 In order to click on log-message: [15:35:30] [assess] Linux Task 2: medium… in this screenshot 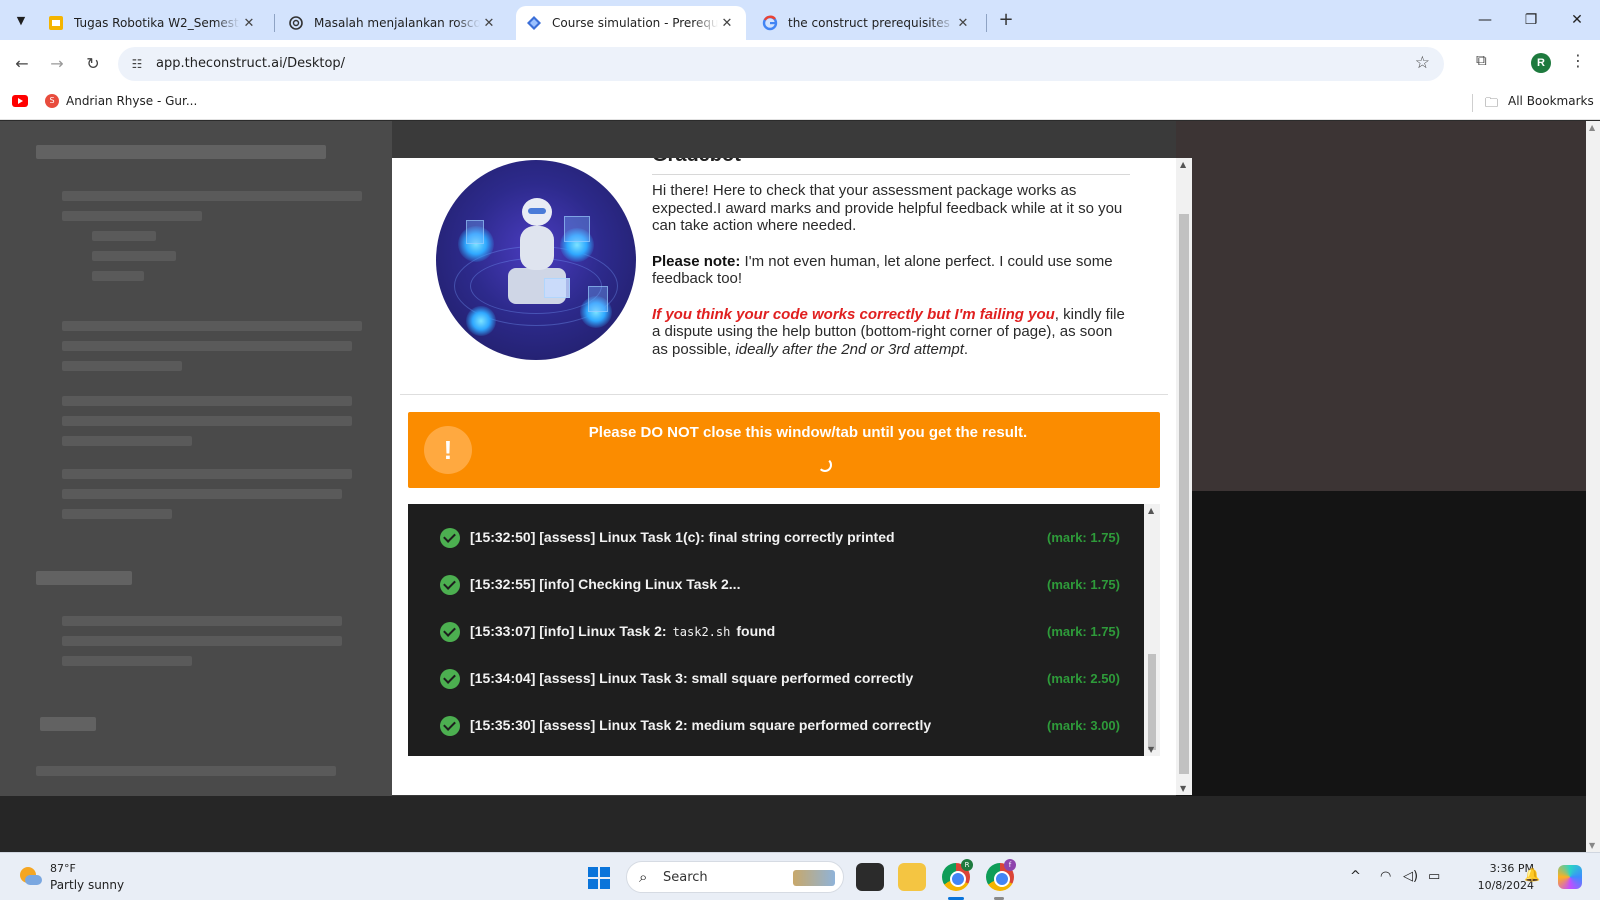, I will do `click(701, 725)`.